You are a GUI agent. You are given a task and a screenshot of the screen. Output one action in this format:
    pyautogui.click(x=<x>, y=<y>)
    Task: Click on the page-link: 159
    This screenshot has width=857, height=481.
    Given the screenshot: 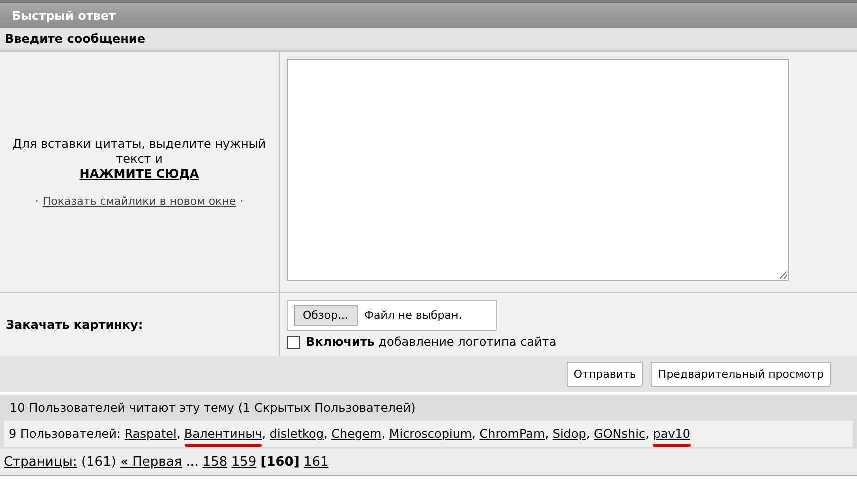 What is the action you would take?
    pyautogui.click(x=244, y=462)
    